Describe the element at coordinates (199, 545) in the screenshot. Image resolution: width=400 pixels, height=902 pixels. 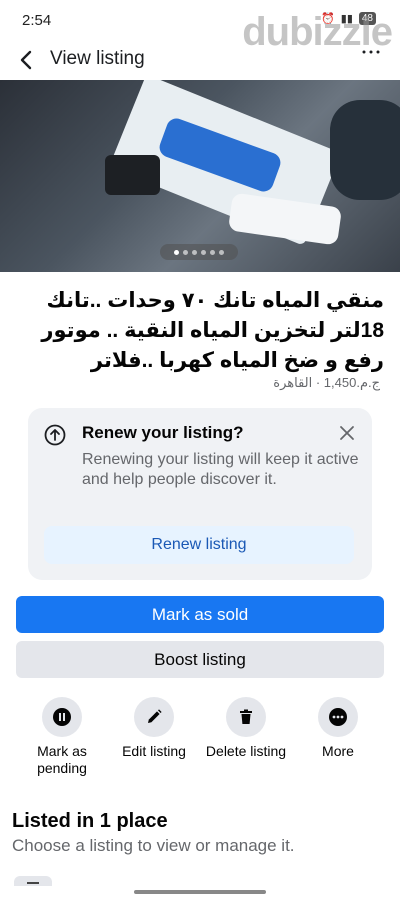
I see `renew-listing-button: Renew listing` at that location.